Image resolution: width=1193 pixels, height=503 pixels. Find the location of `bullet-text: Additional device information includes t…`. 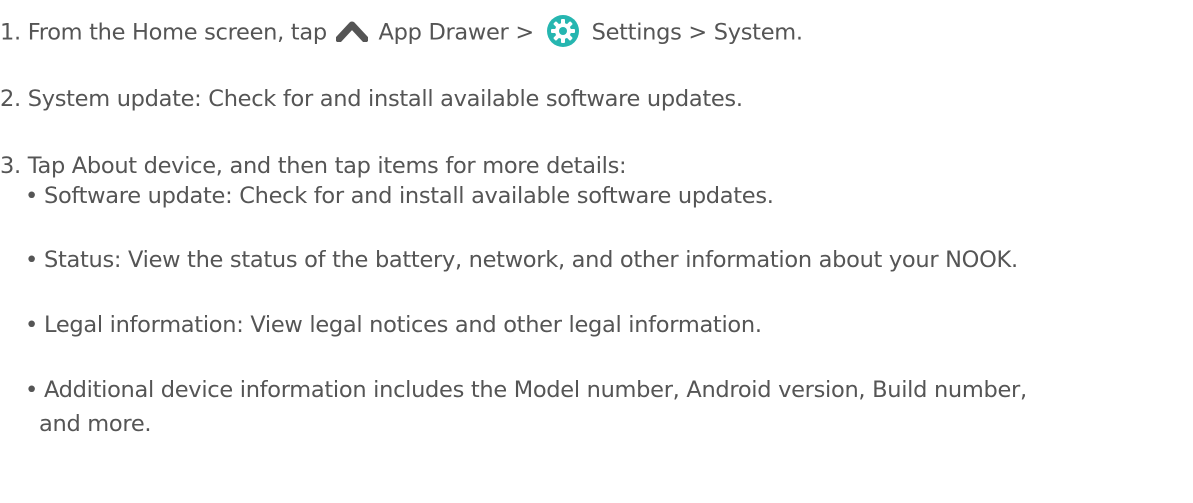

bullet-text: Additional device information includes t… is located at coordinates (535, 390).